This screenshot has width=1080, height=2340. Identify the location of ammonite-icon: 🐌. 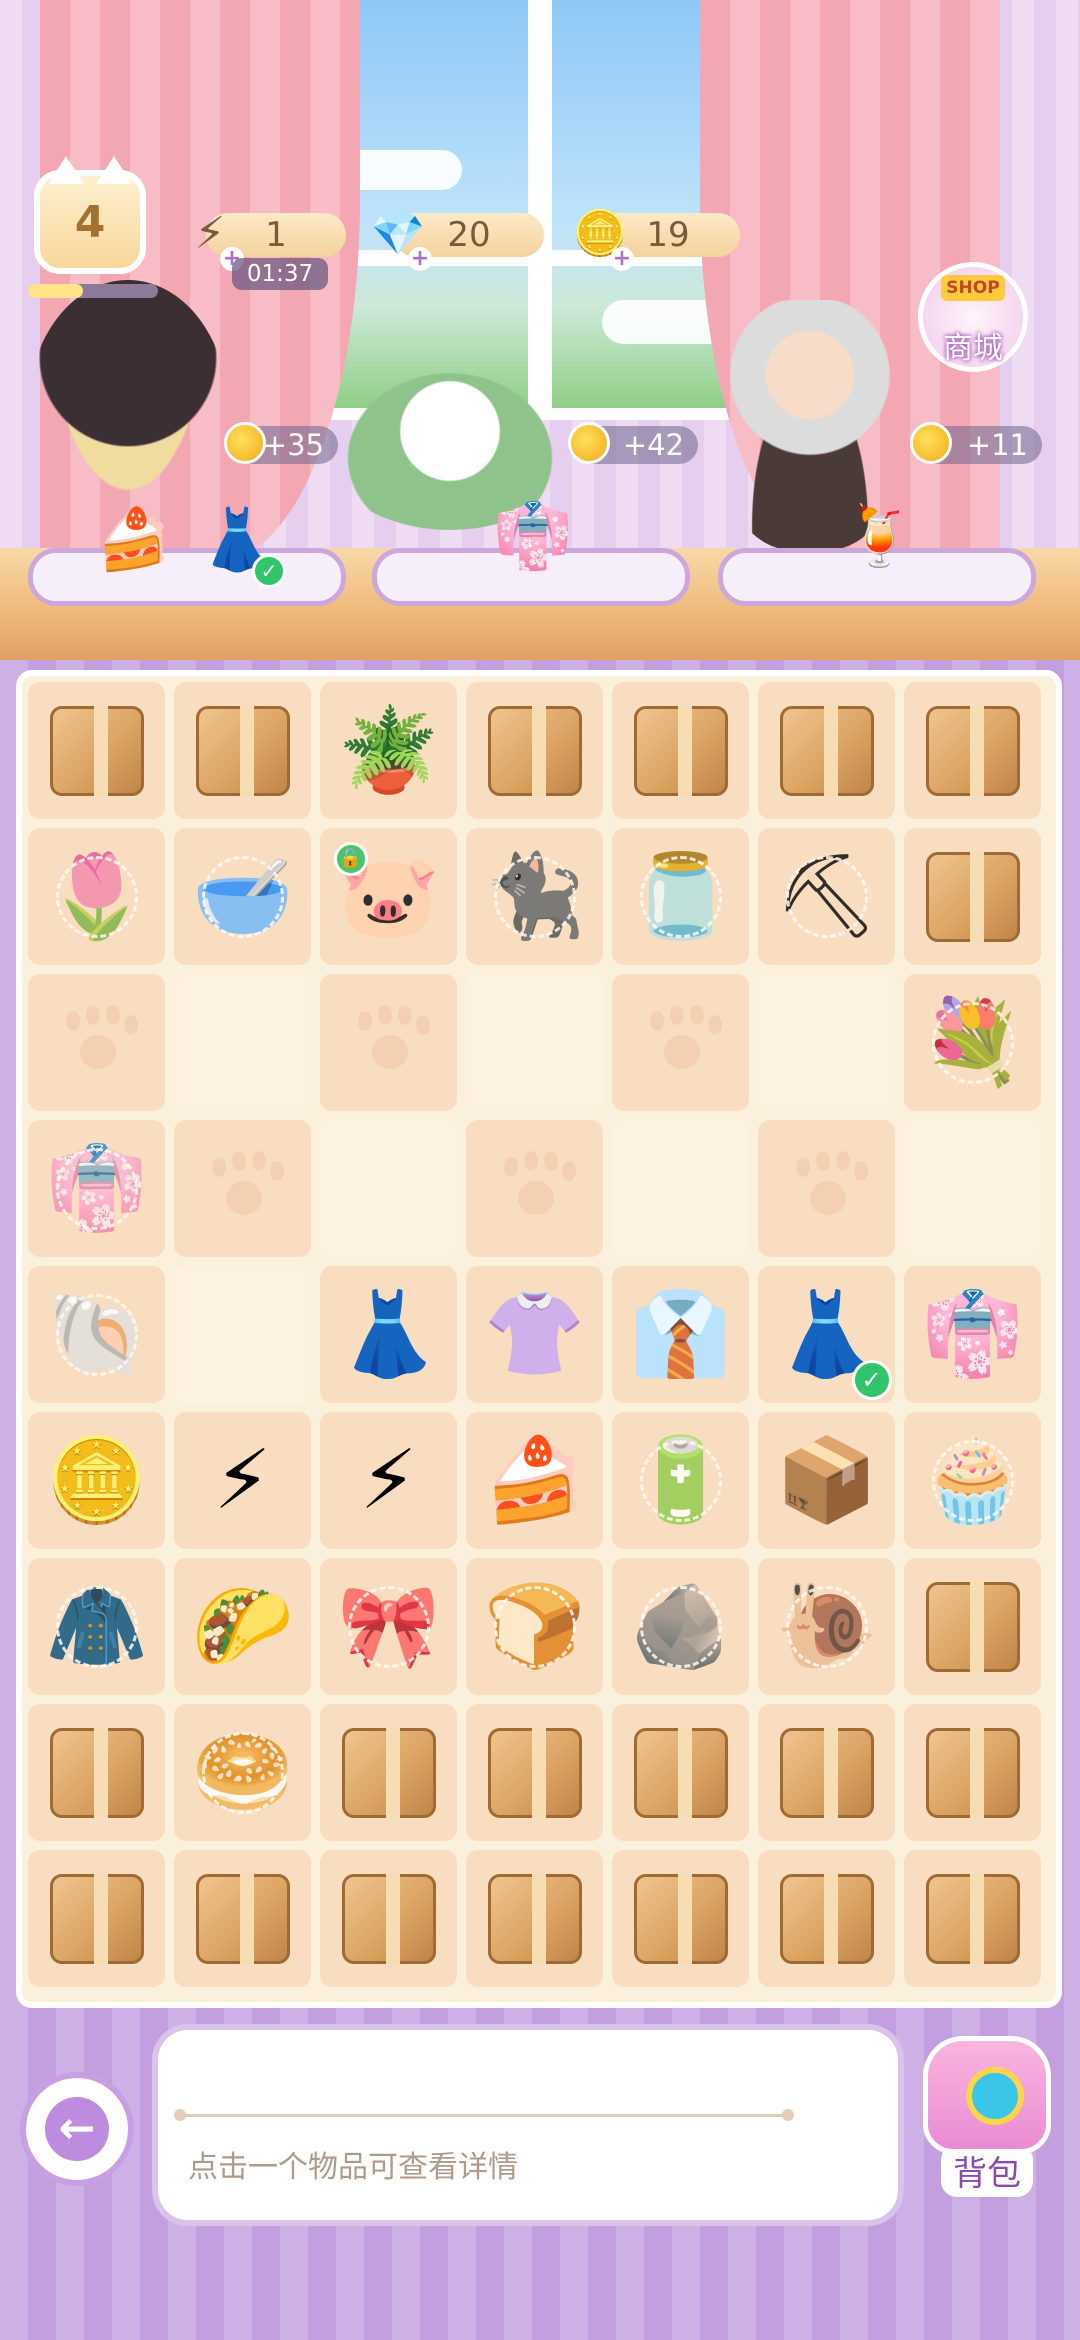
(827, 1627).